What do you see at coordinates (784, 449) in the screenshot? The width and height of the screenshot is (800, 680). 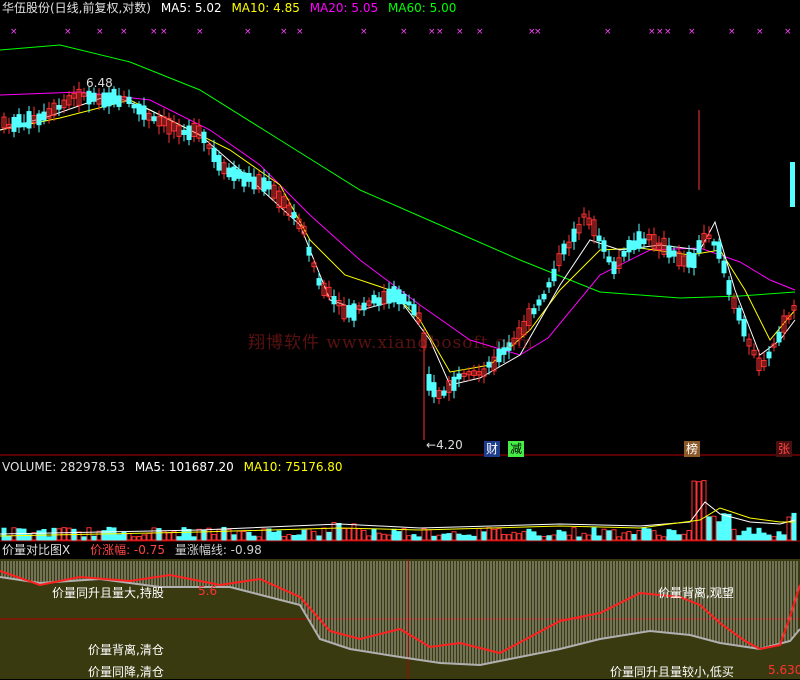 I see `tag-zhang: 张` at bounding box center [784, 449].